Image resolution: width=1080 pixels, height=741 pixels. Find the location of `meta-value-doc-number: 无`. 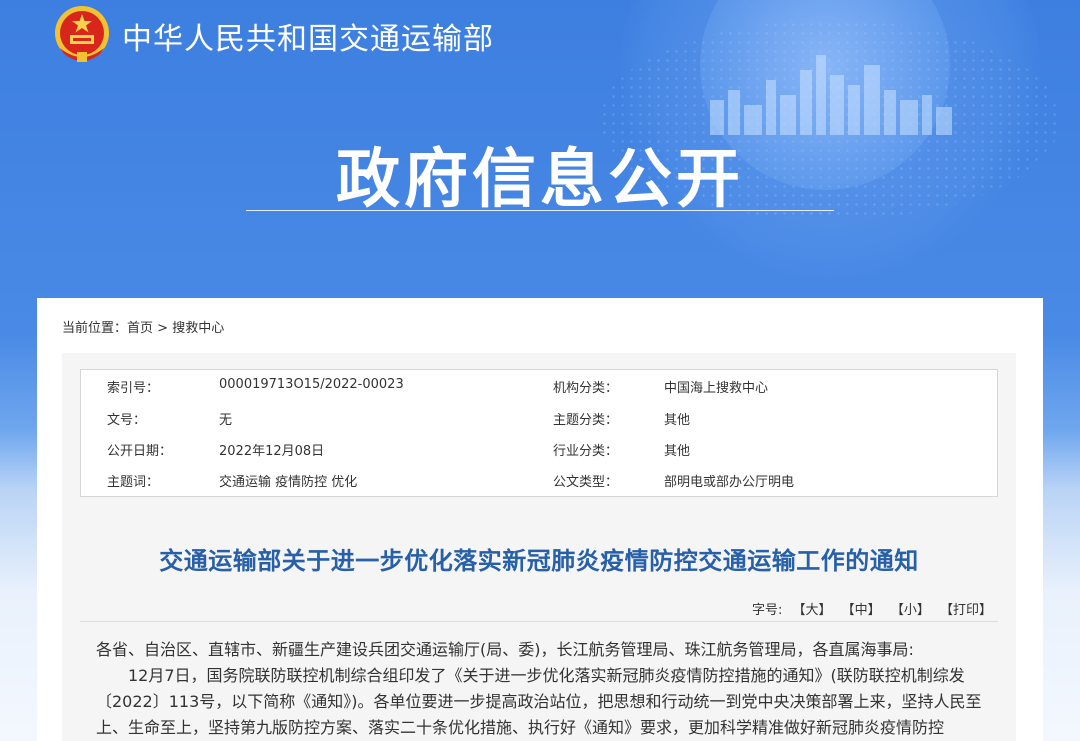

meta-value-doc-number: 无 is located at coordinates (226, 420).